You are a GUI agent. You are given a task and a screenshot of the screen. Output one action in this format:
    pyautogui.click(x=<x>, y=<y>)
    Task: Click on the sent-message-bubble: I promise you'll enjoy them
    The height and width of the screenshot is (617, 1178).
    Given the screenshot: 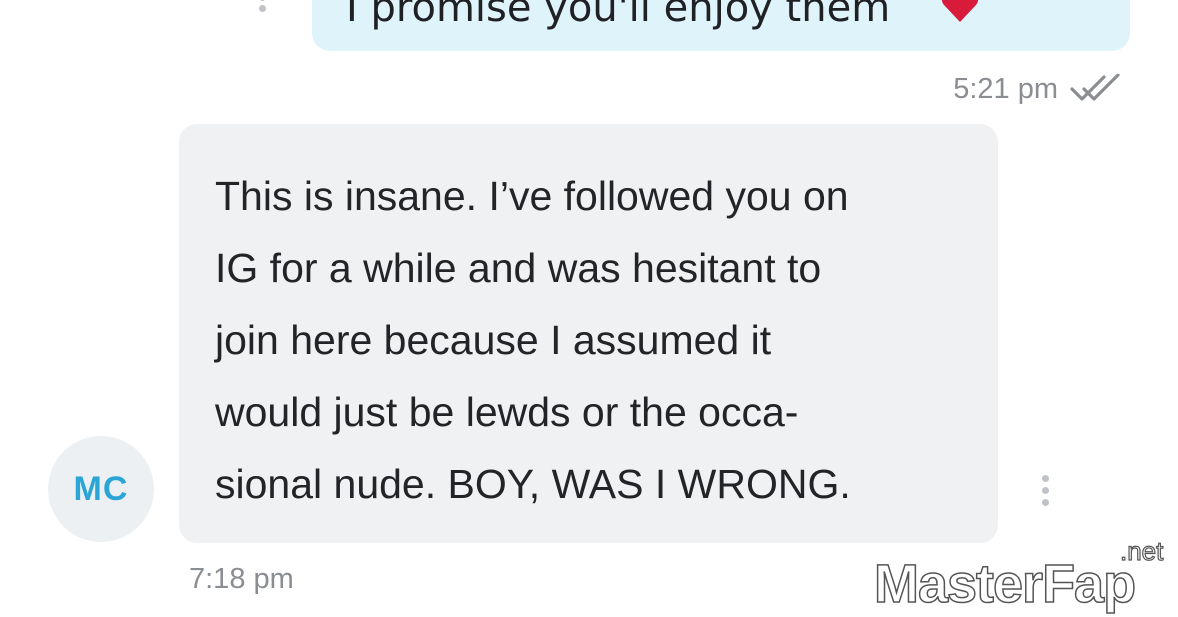 What is the action you would take?
    pyautogui.click(x=721, y=25)
    